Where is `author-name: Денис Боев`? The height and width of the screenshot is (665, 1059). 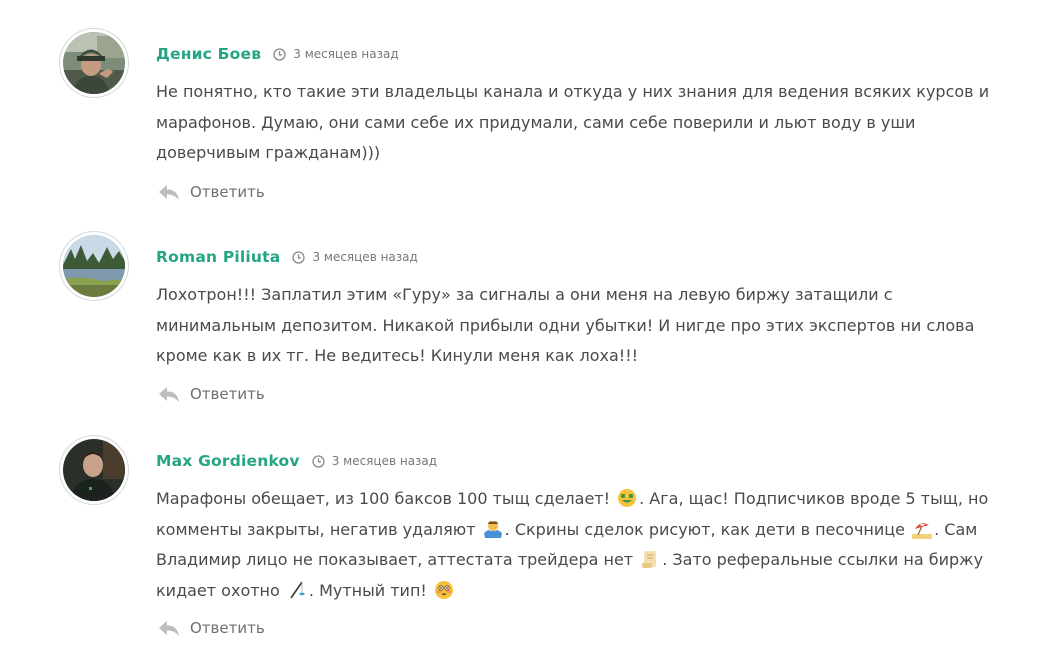
author-name: Денис Боев is located at coordinates (208, 54).